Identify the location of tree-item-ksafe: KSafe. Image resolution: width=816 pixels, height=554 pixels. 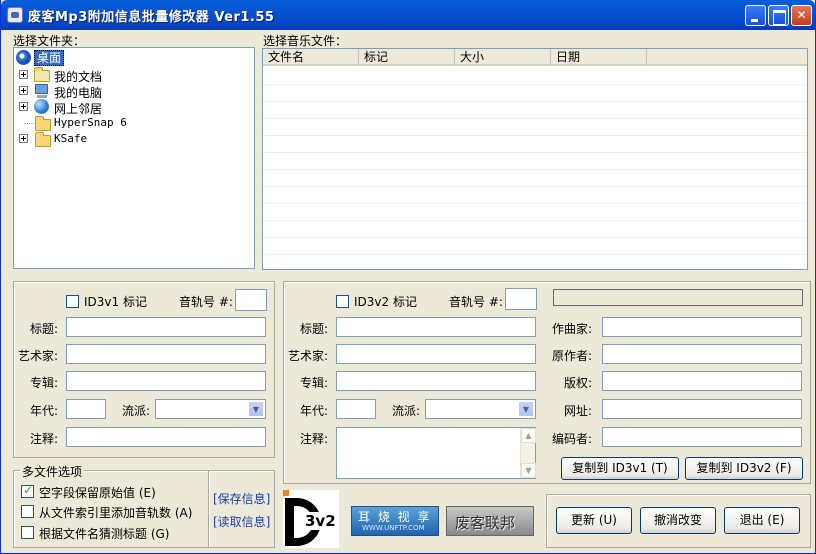
(127, 139).